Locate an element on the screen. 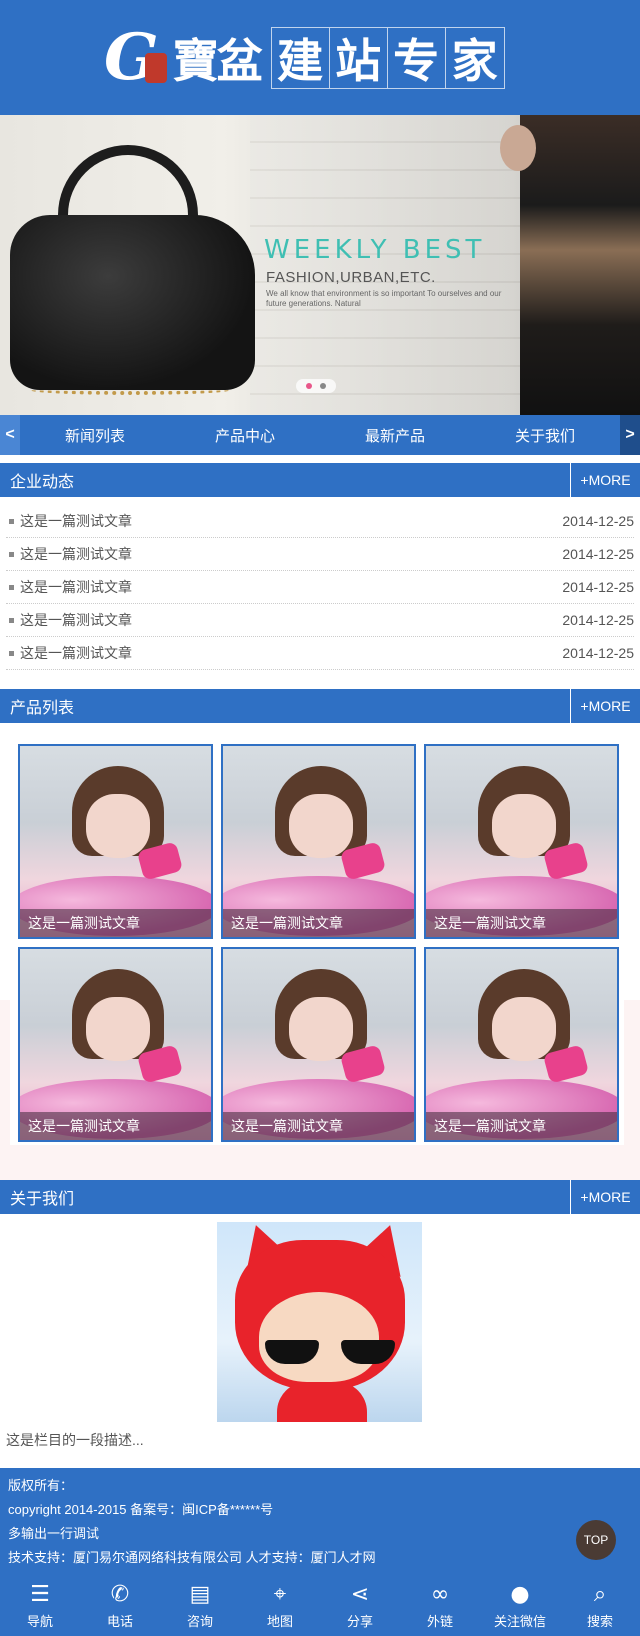  phone-icon: ✆ is located at coordinates (120, 1594).